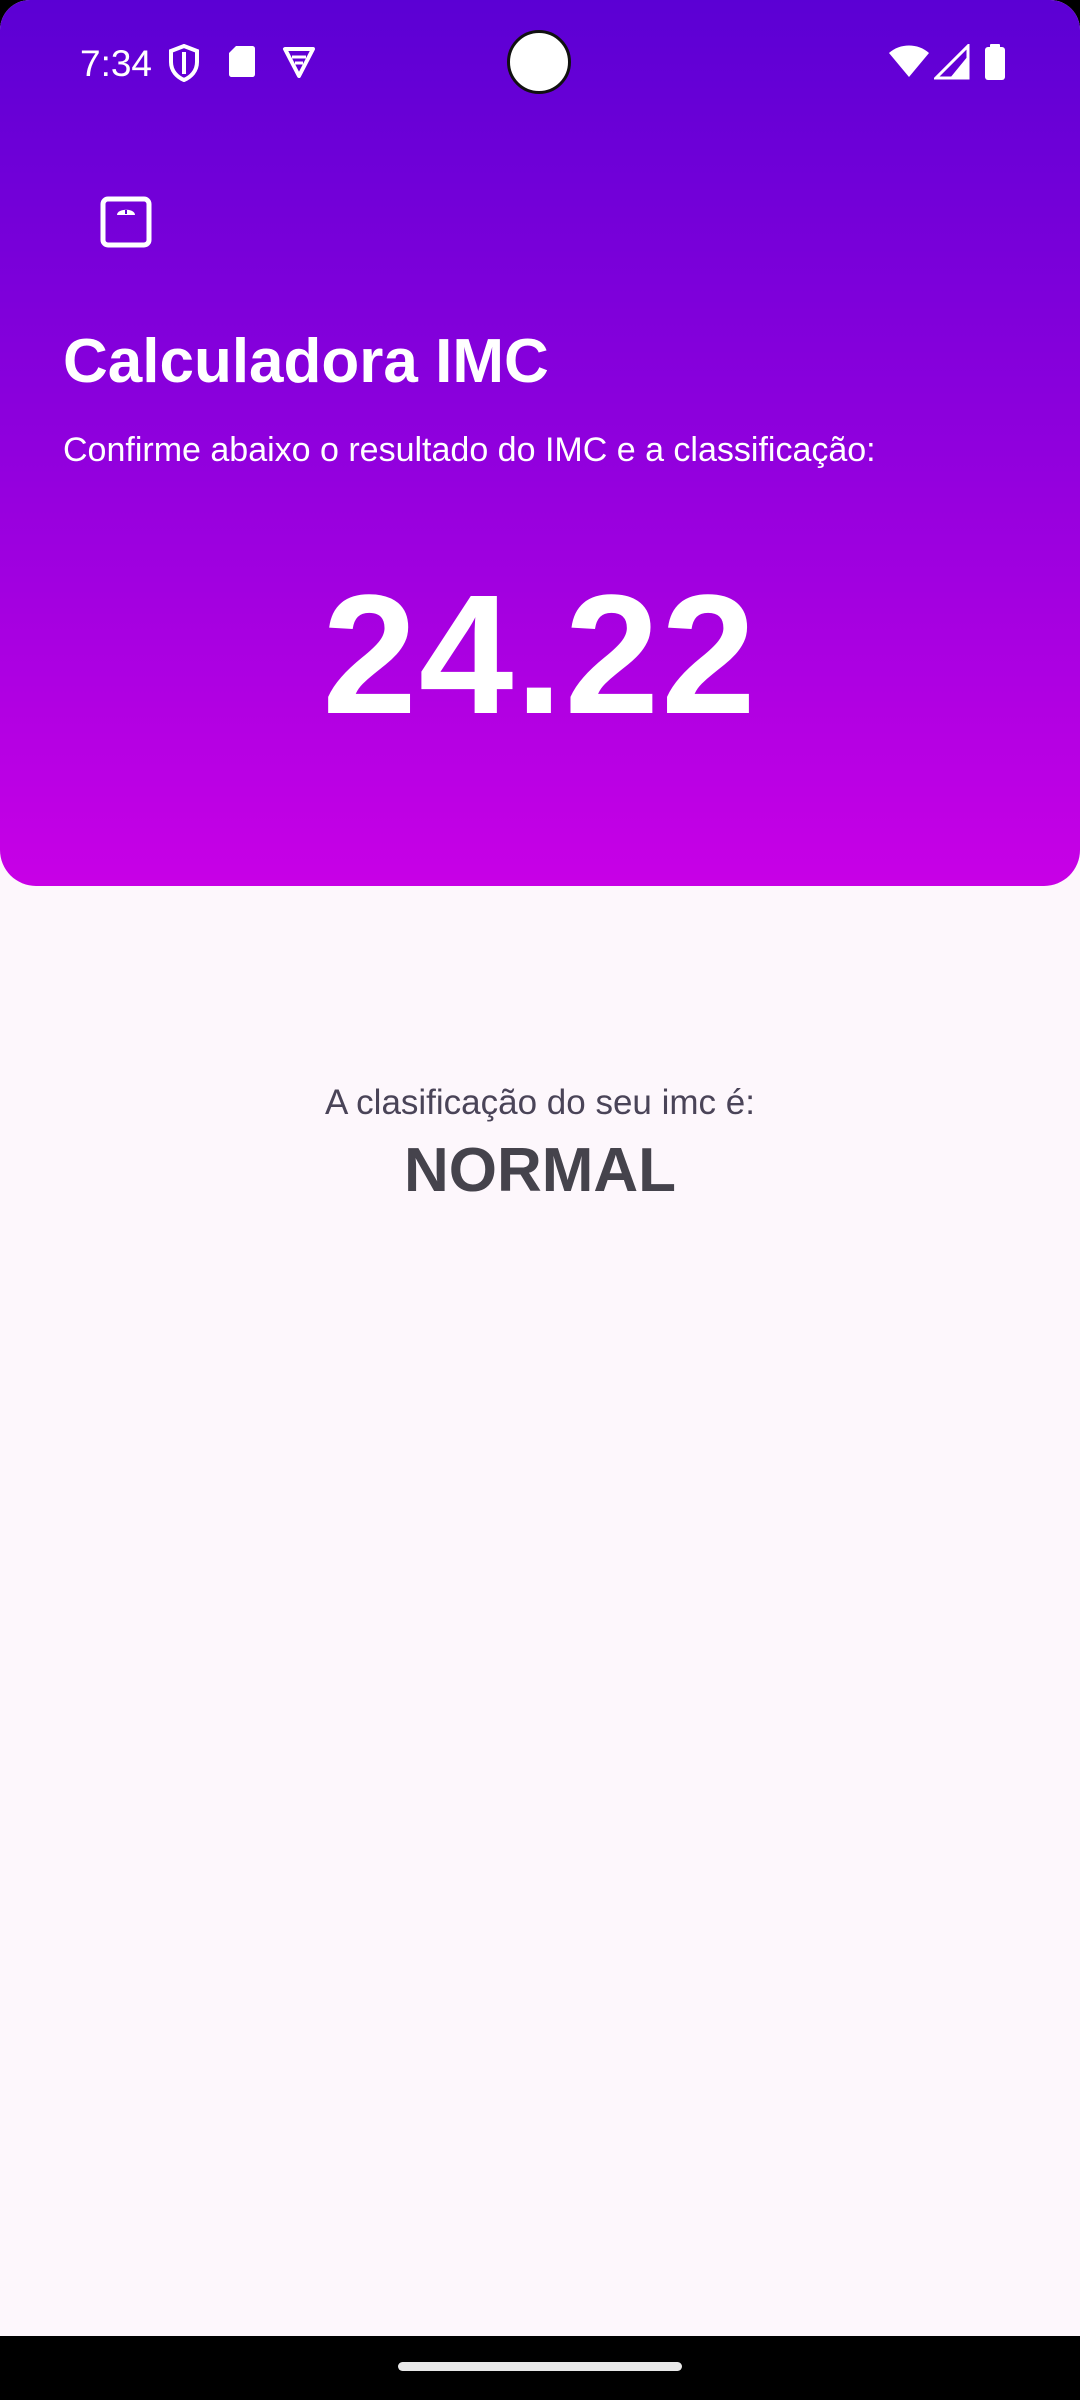 The width and height of the screenshot is (1080, 2400). What do you see at coordinates (540, 1102) in the screenshot?
I see `classification-label: A clasificação do seu imc é:` at bounding box center [540, 1102].